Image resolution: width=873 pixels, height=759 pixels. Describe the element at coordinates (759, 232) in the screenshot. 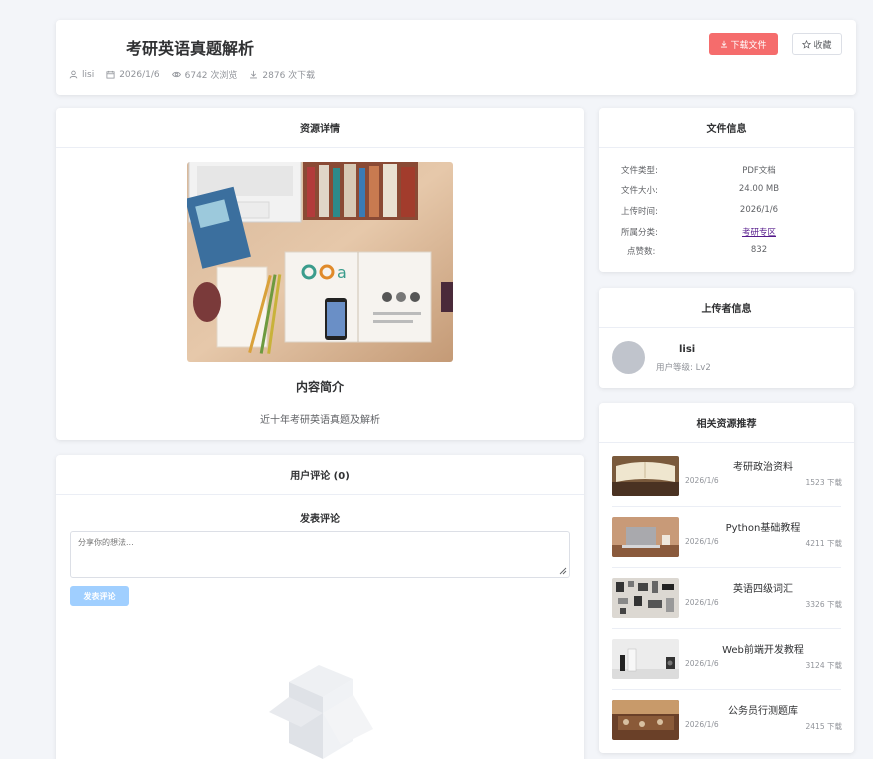

I see `category-link: 考研专区` at that location.